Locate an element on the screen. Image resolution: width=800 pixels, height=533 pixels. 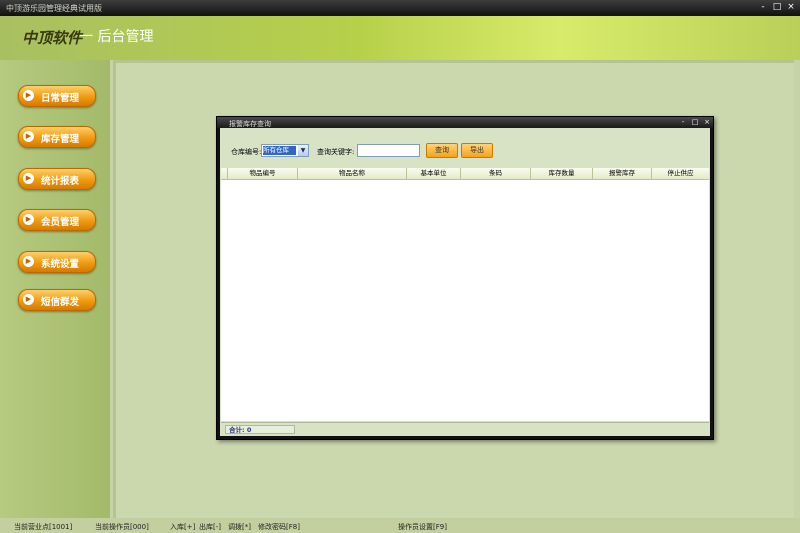
dialog-close-button: × is located at coordinates (707, 122).